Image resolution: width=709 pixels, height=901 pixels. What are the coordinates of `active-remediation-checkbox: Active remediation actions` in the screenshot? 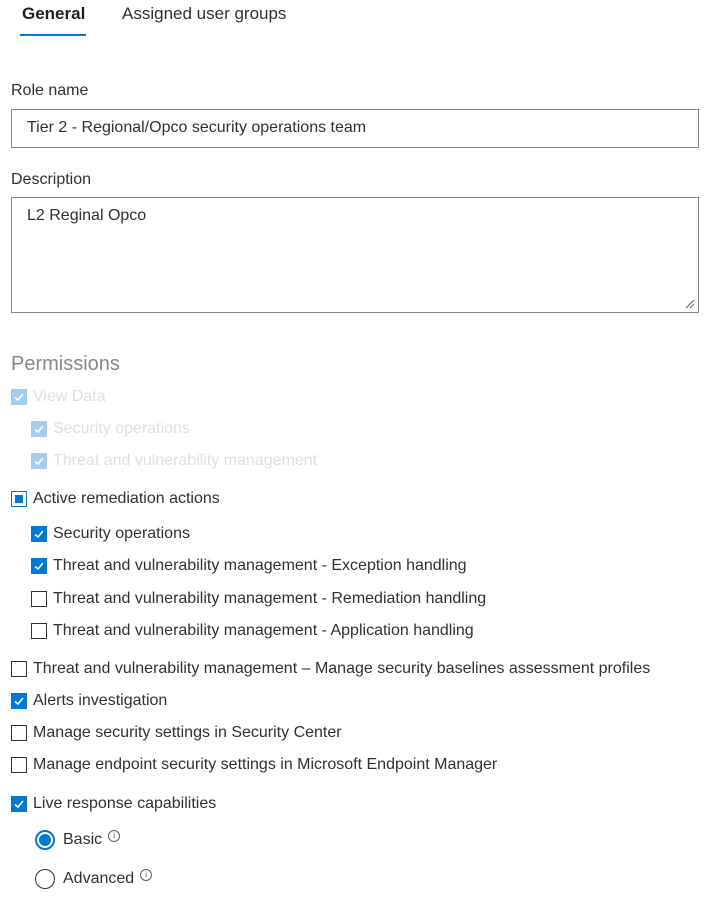 It's located at (115, 499).